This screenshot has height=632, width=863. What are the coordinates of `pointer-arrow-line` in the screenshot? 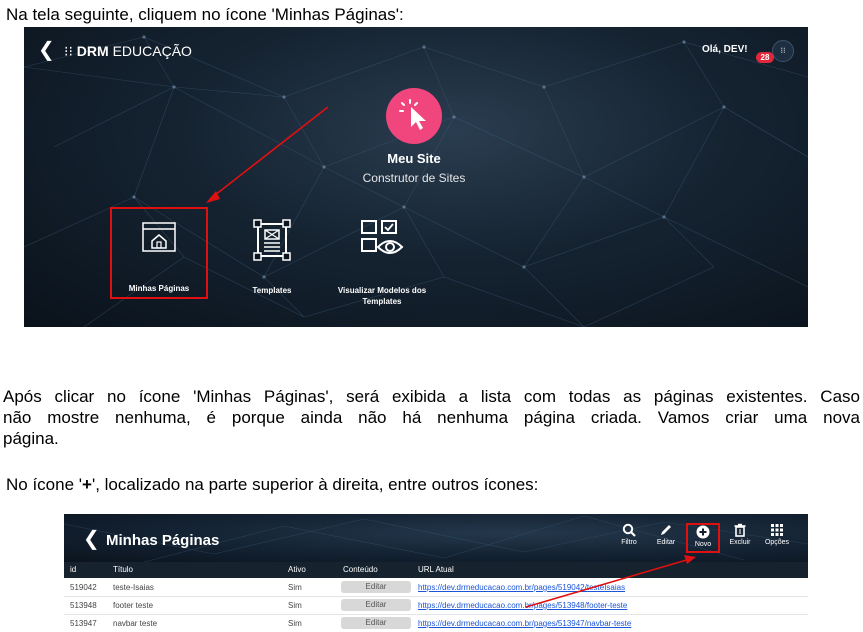 It's located at (269, 153).